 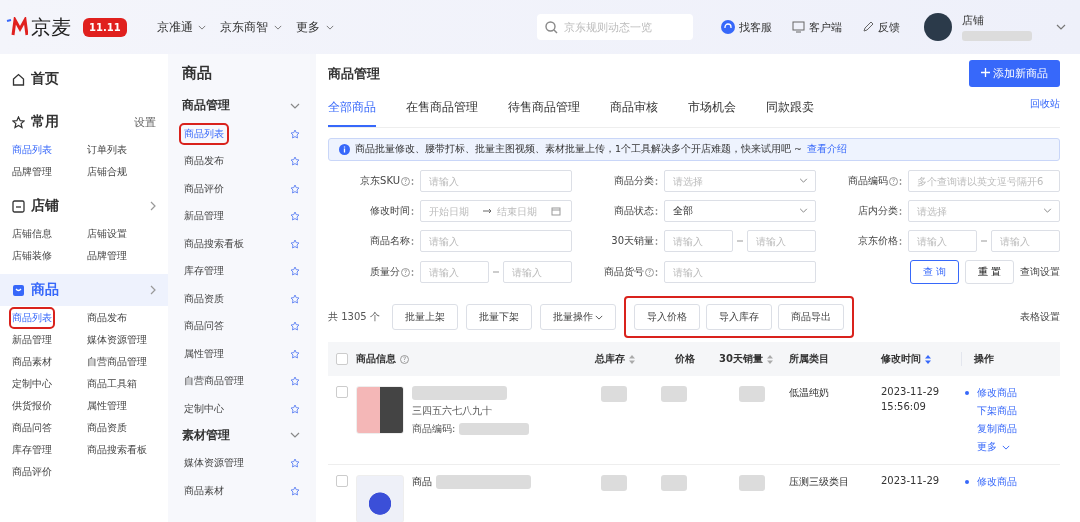 What do you see at coordinates (740, 211) in the screenshot?
I see `select-field: 全部` at bounding box center [740, 211].